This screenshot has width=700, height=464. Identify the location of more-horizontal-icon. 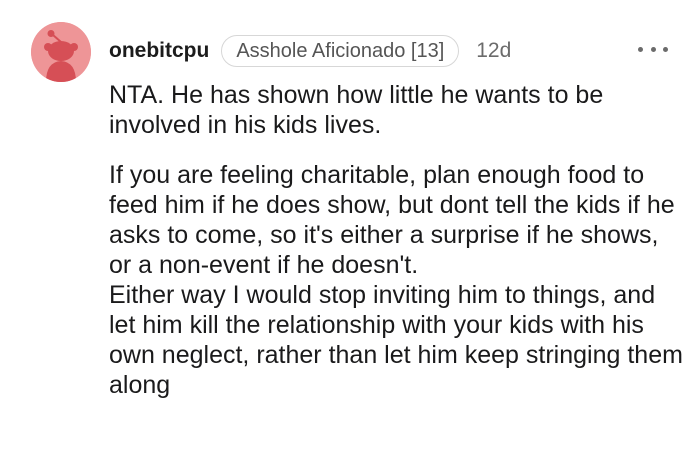
(640, 49).